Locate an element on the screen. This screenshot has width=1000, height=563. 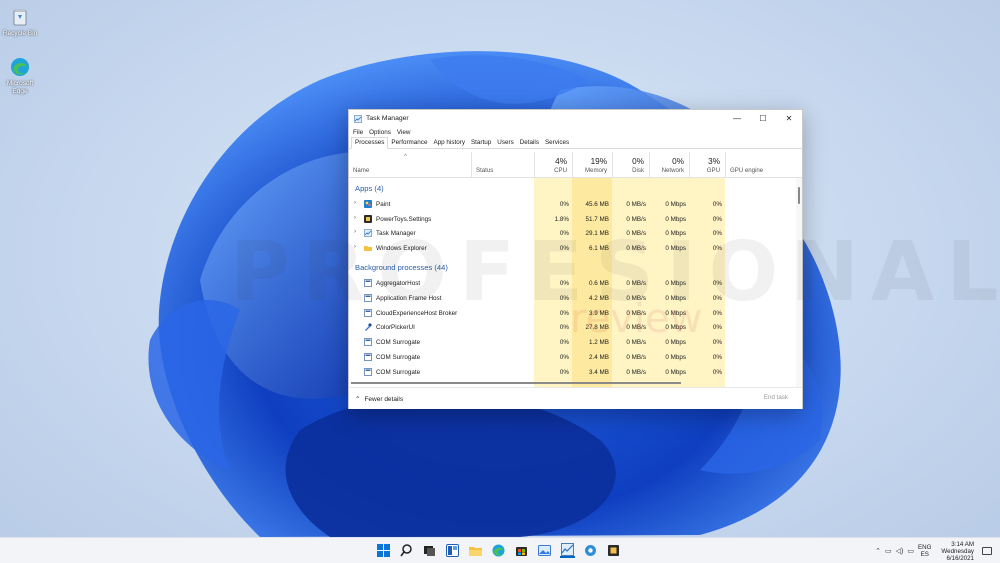
column-header-status: Status is located at coordinates (502, 165).